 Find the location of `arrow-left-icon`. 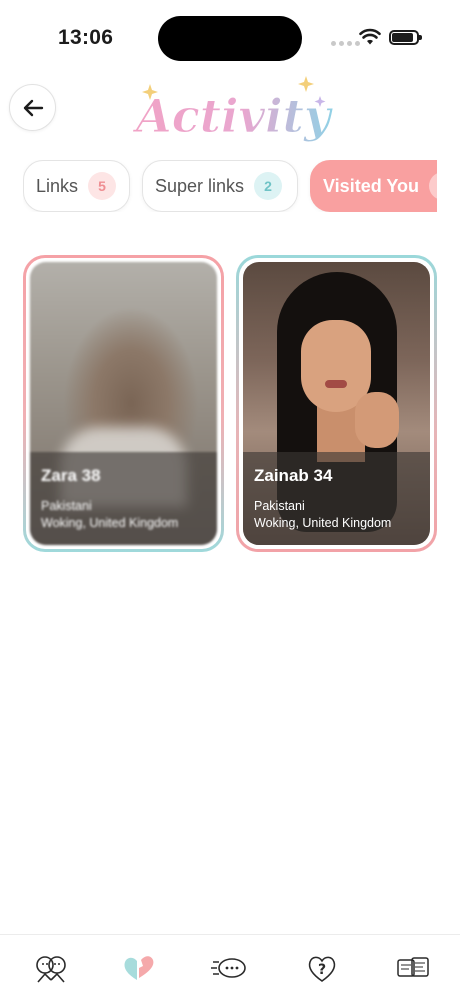

arrow-left-icon is located at coordinates (33, 107).